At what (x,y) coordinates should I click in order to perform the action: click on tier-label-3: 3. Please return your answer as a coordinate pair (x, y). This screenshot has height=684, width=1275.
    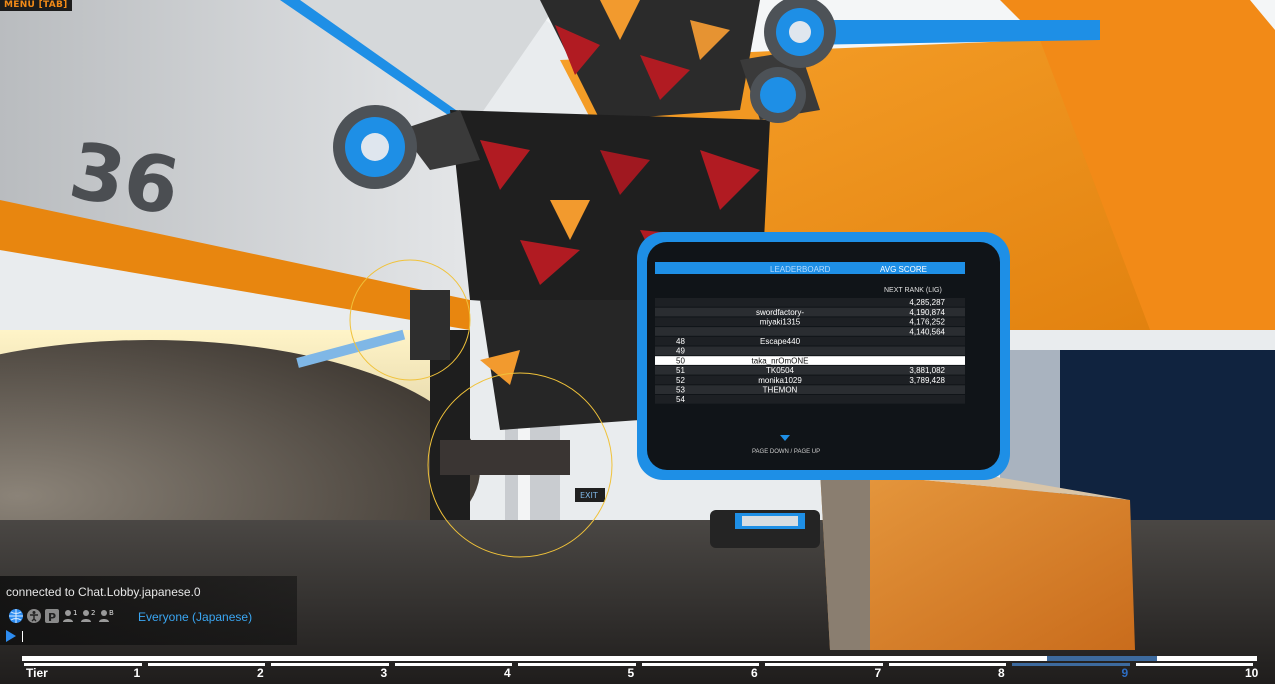
    Looking at the image, I should click on (384, 673).